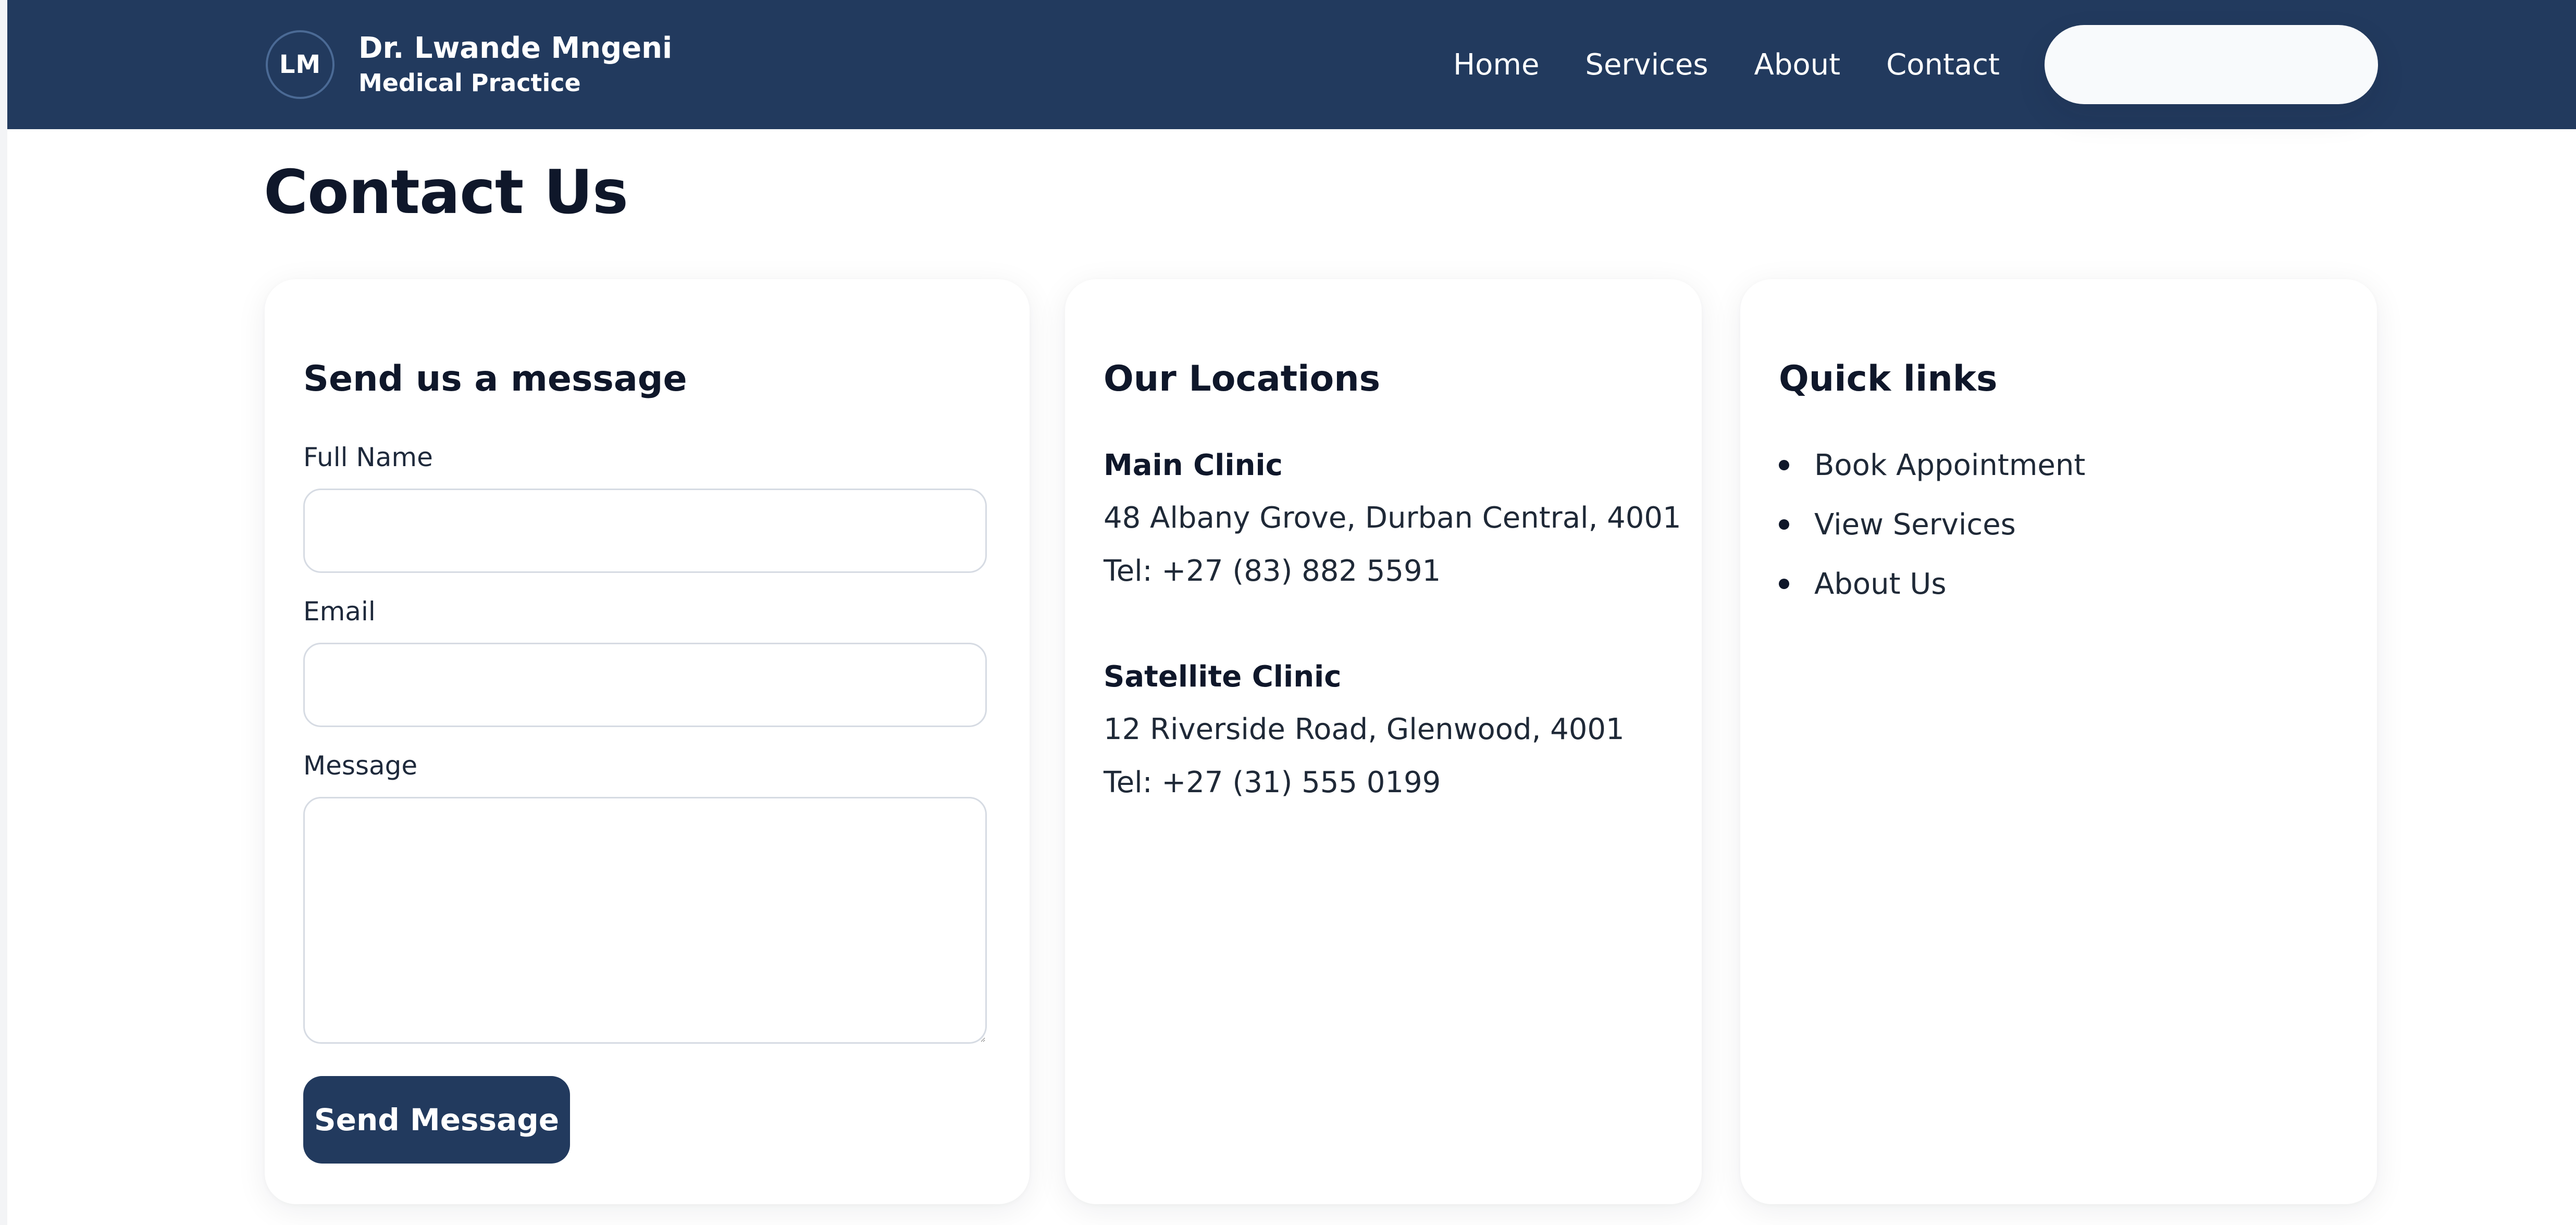  What do you see at coordinates (446, 192) in the screenshot?
I see `page-title: Contact Us` at bounding box center [446, 192].